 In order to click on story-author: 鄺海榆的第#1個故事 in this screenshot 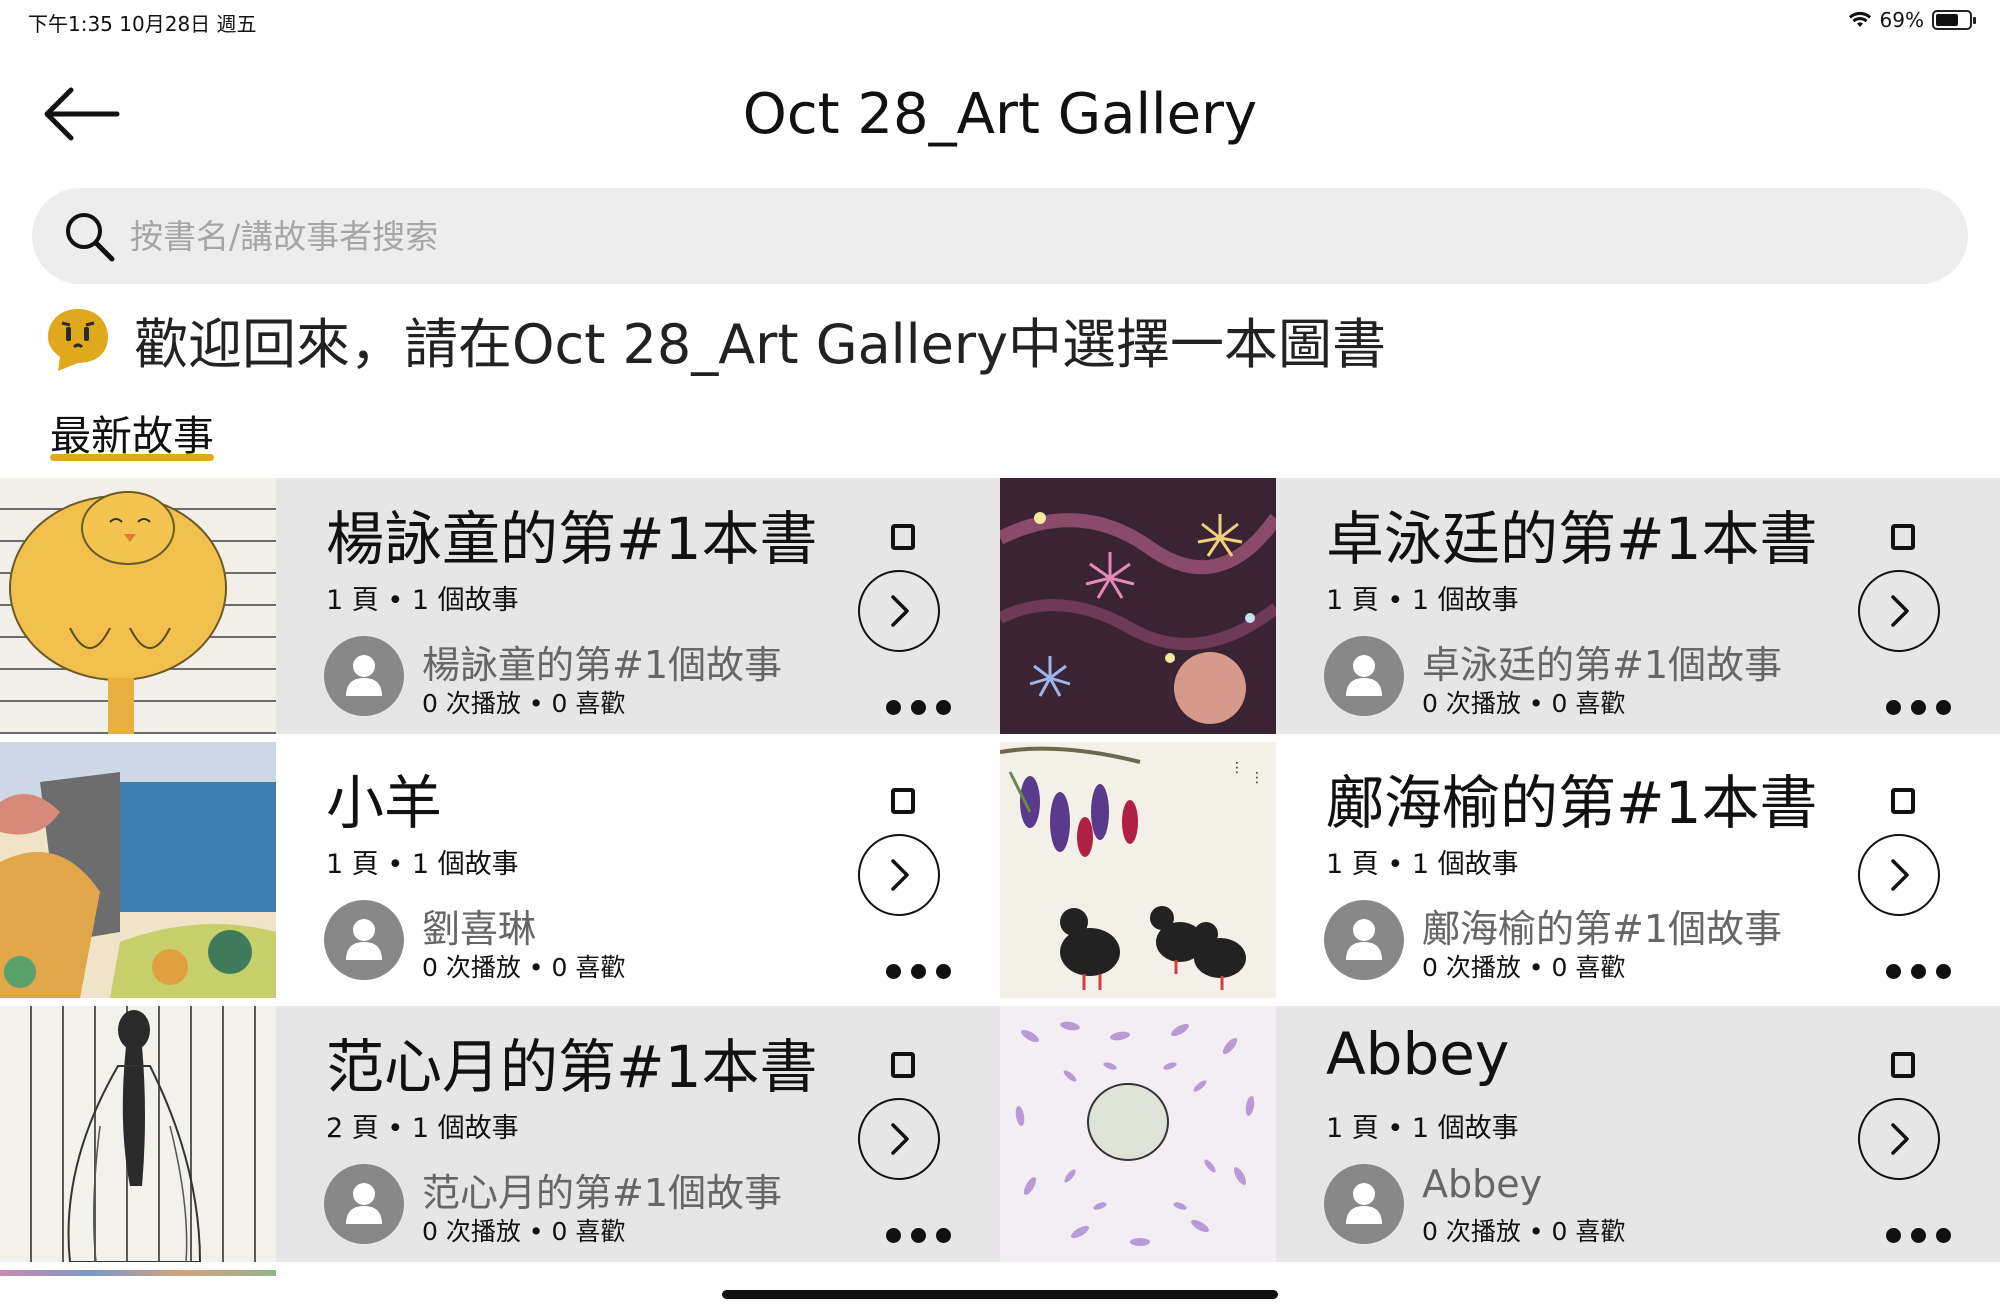, I will do `click(1602, 929)`.